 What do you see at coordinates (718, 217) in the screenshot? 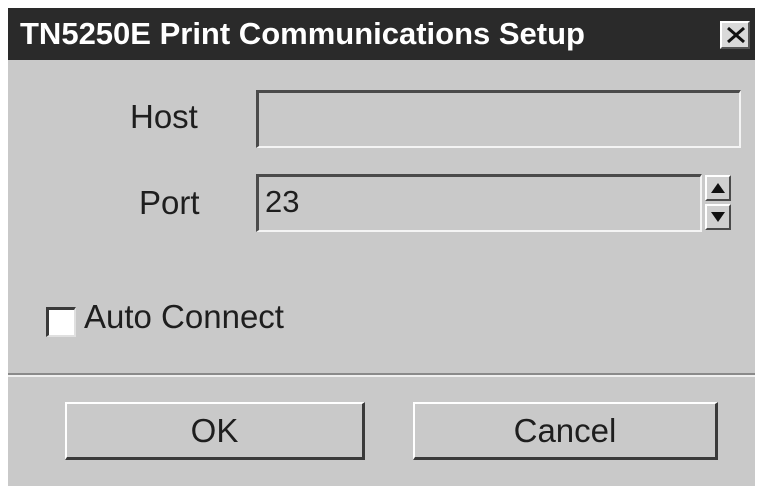
I see `port-spin-down-button` at bounding box center [718, 217].